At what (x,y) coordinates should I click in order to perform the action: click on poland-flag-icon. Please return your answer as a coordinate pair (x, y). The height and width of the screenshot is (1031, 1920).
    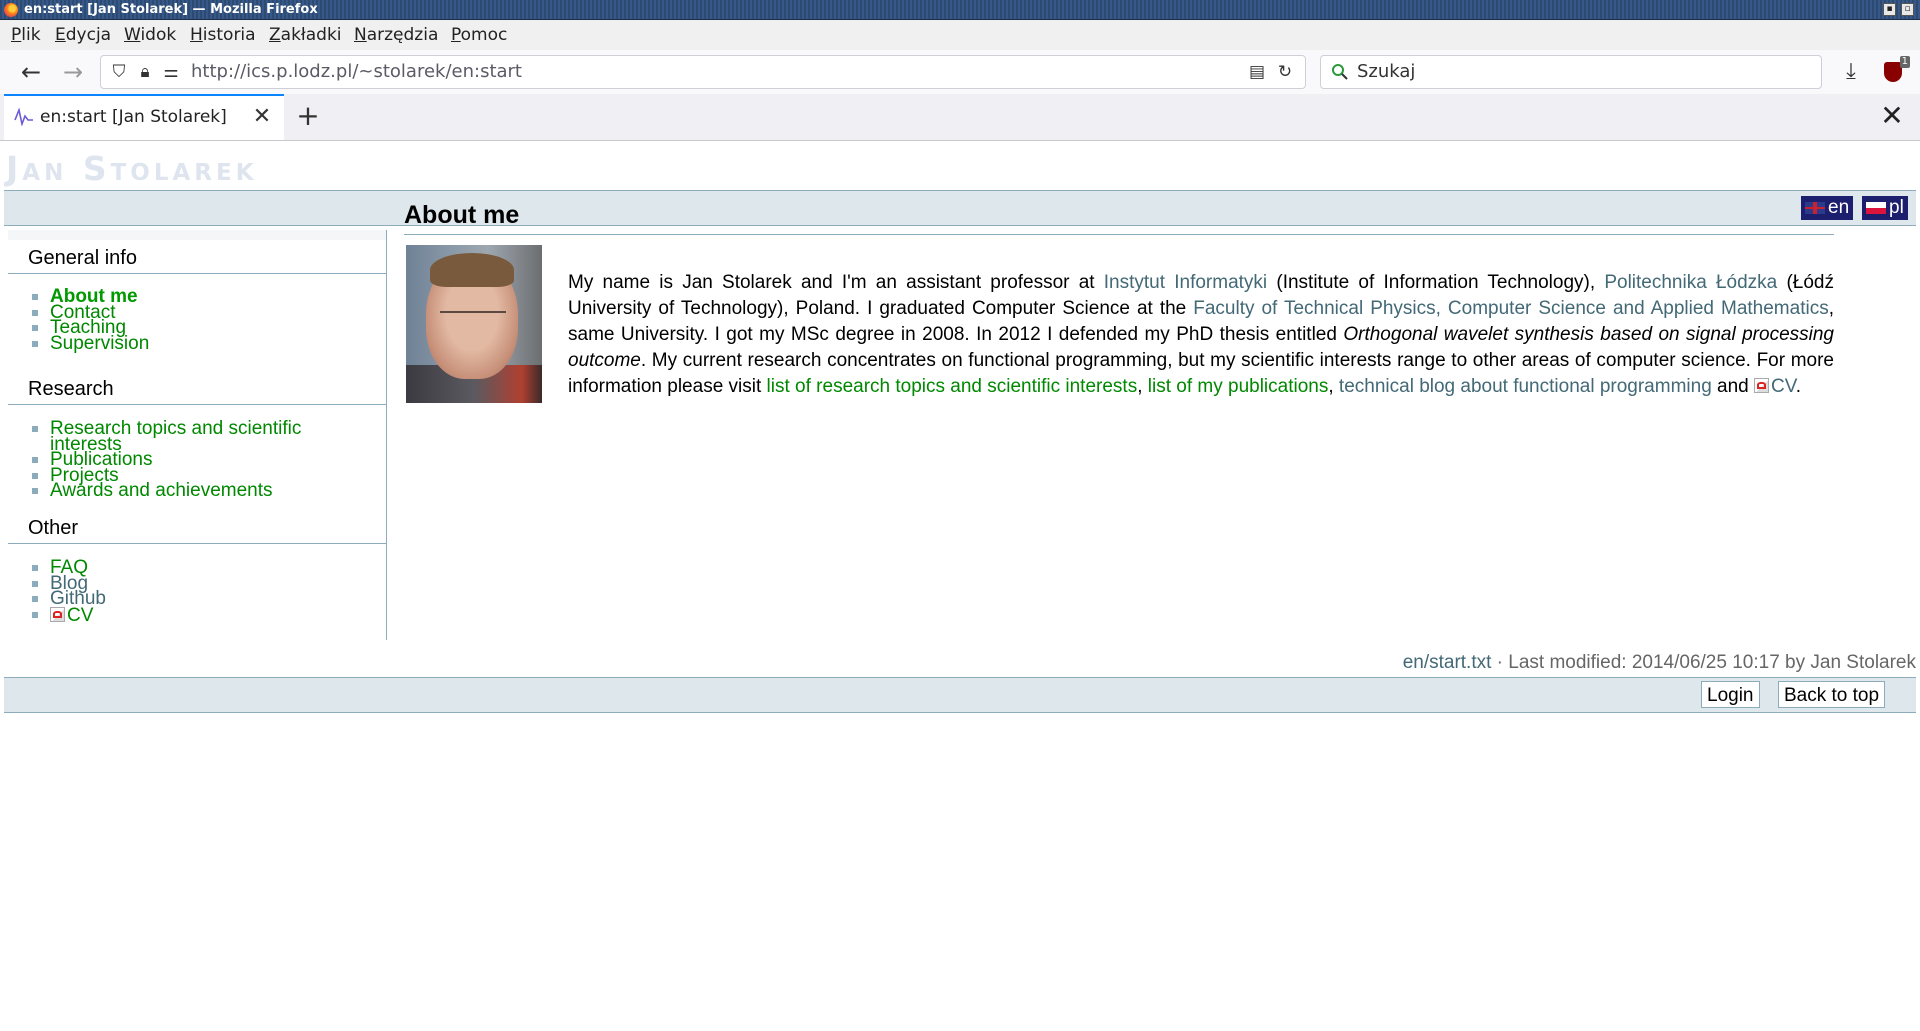
    Looking at the image, I should click on (1876, 207).